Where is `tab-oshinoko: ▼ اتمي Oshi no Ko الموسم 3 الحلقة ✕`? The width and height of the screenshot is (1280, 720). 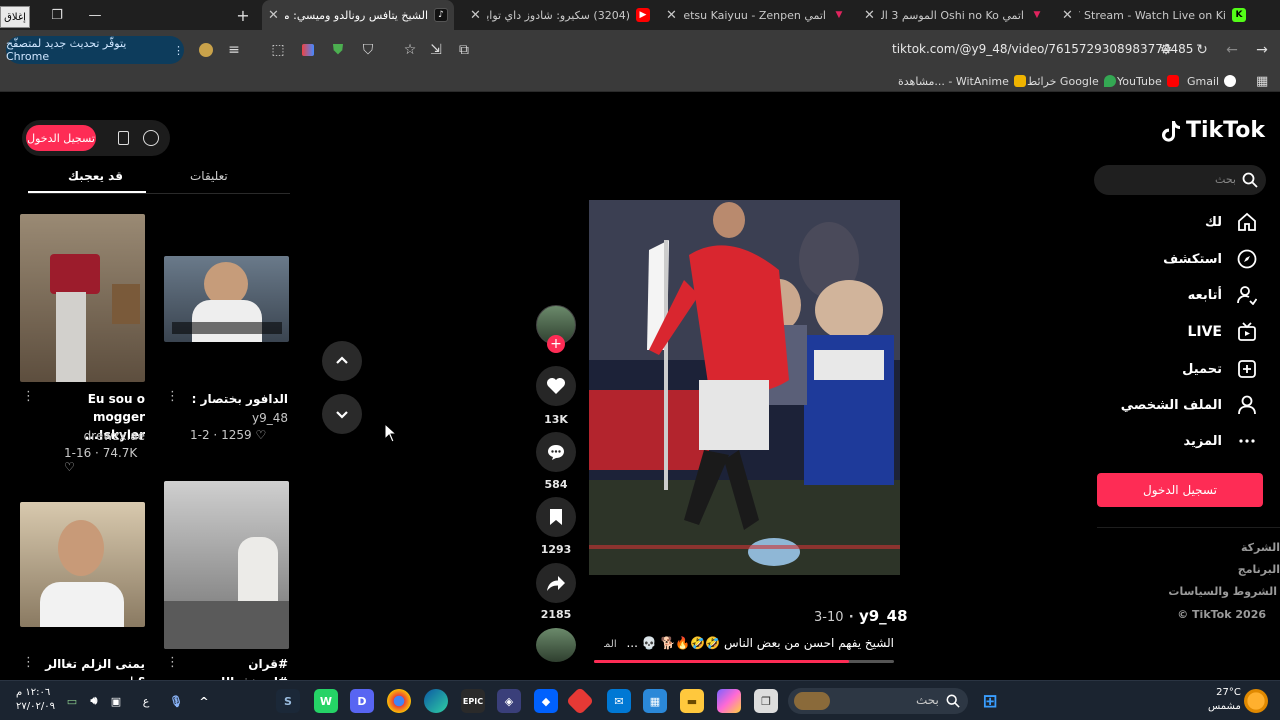
tab-oshinoko: ▼ اتمي Oshi no Ko الموسم 3 الحلقة ✕ is located at coordinates (954, 15).